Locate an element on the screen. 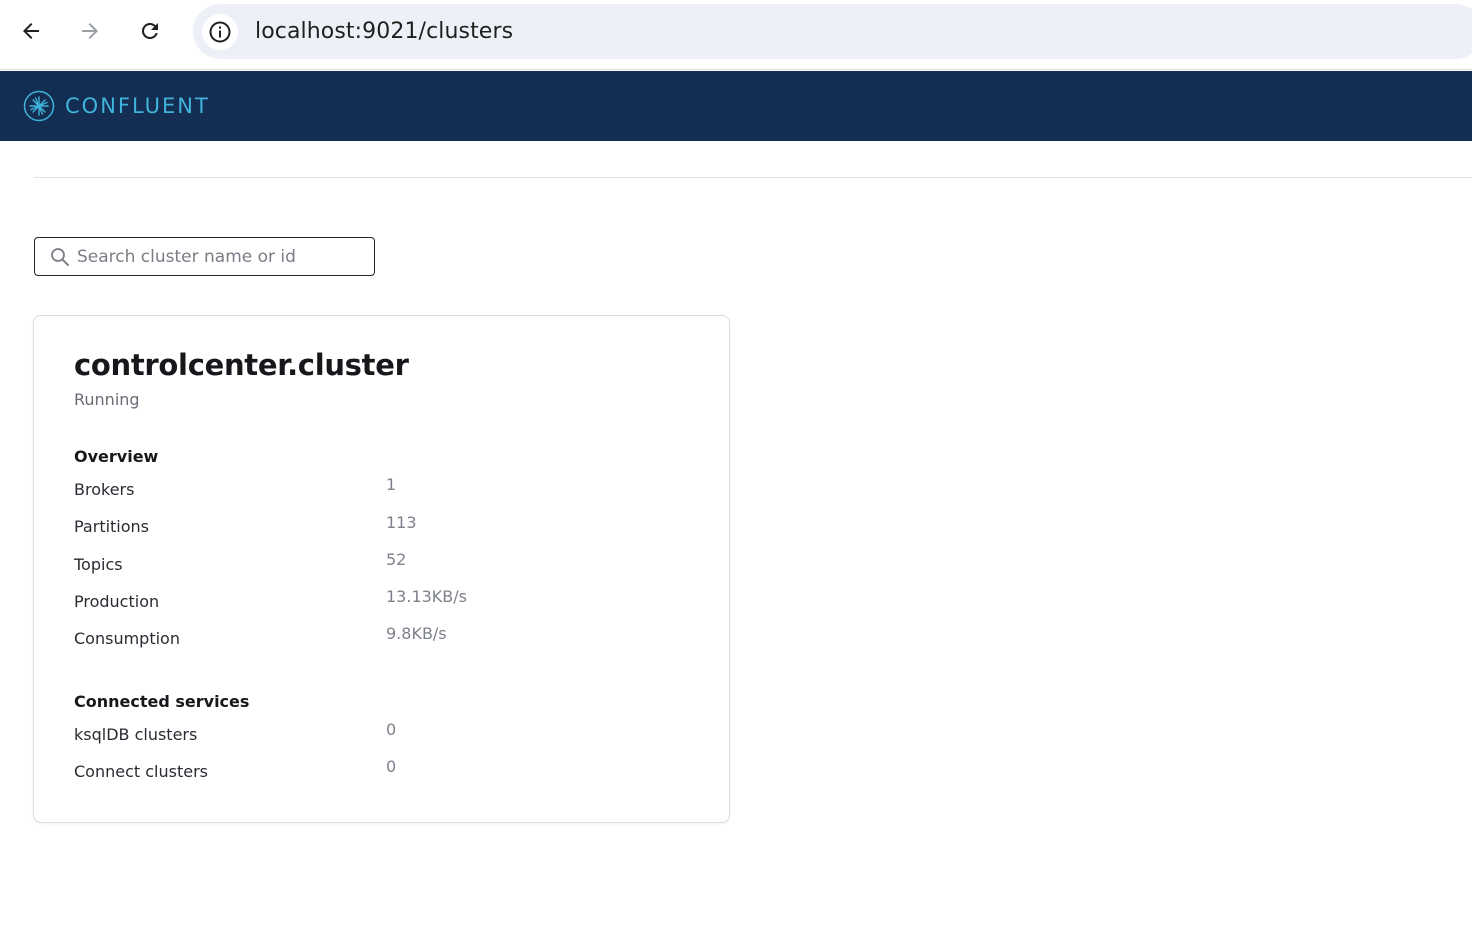 The width and height of the screenshot is (1472, 939). info-icon is located at coordinates (220, 32).